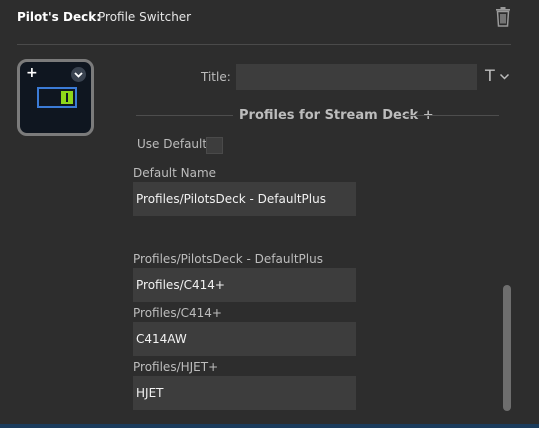 Image resolution: width=539 pixels, height=428 pixels. Describe the element at coordinates (490, 75) in the screenshot. I see `text-format-icon: T` at that location.